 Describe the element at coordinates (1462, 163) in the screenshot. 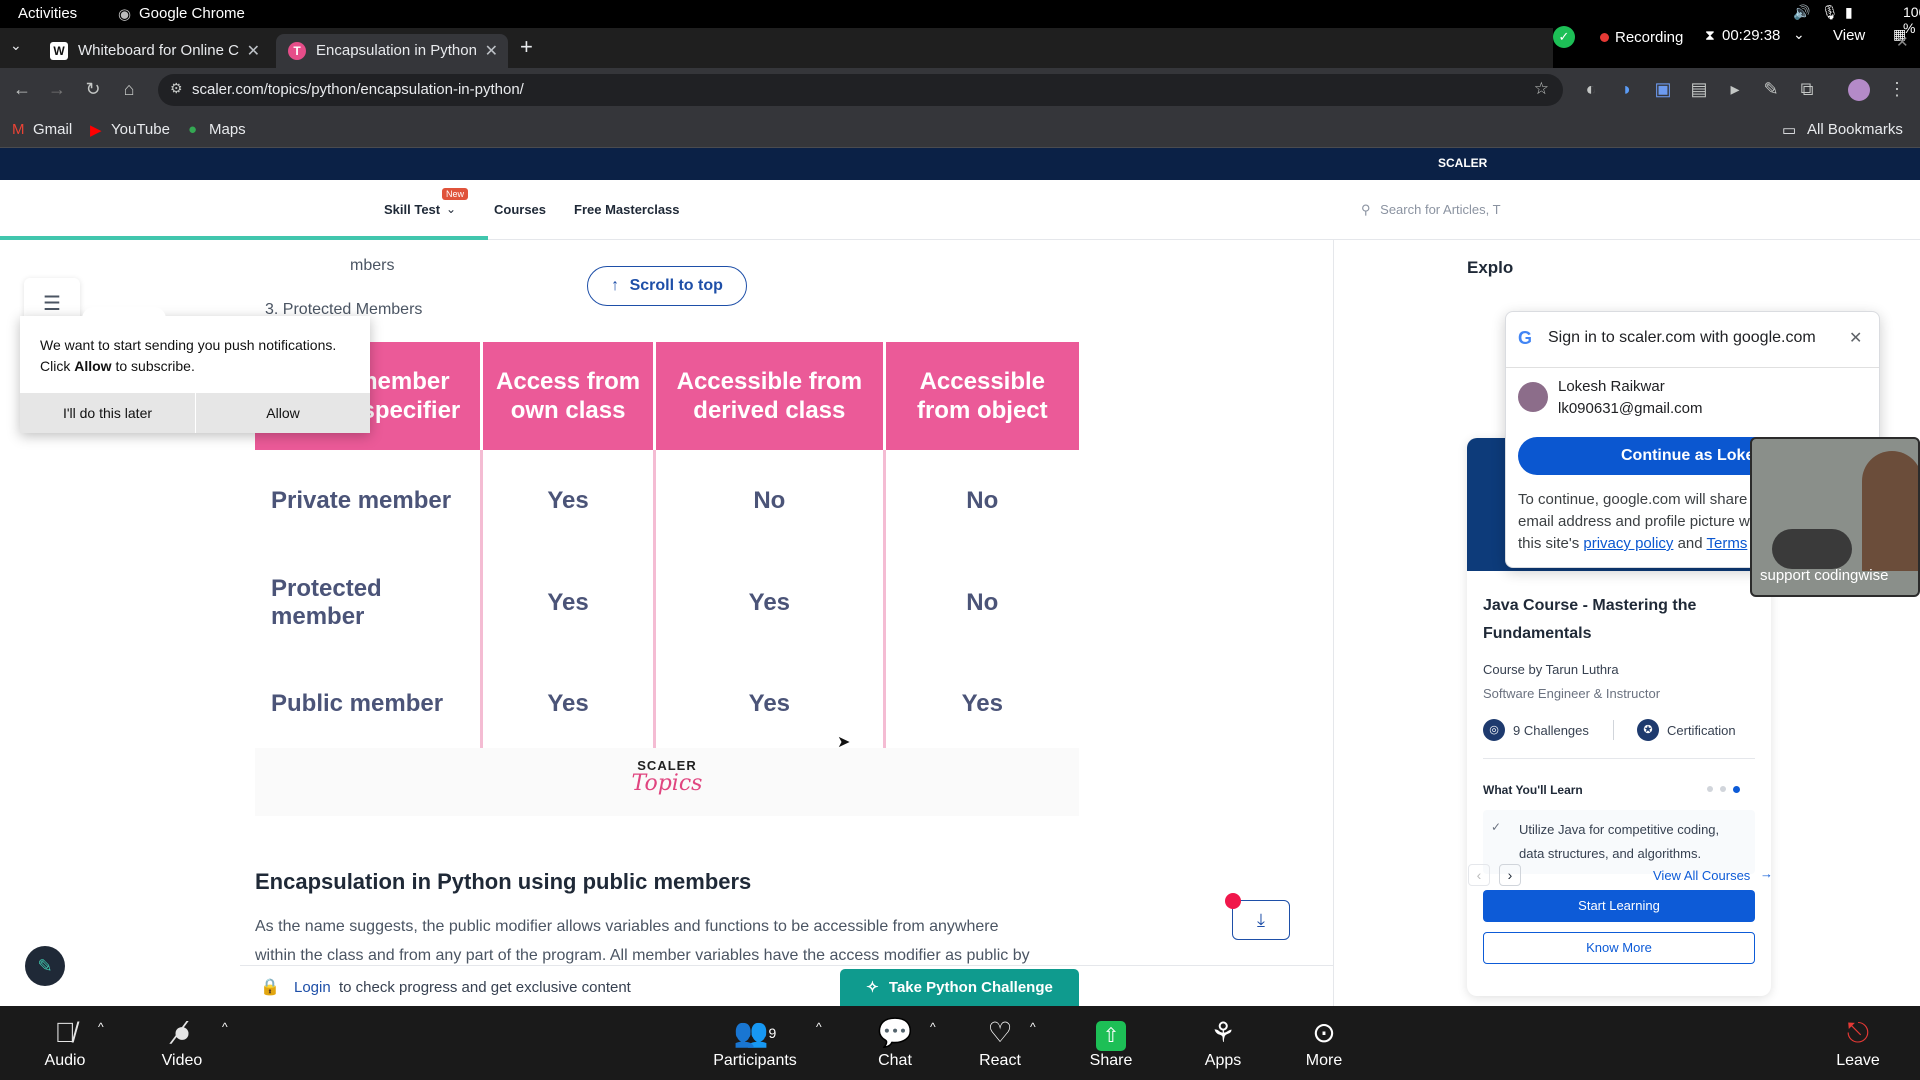

I see `scaler-logo: SCALER` at that location.